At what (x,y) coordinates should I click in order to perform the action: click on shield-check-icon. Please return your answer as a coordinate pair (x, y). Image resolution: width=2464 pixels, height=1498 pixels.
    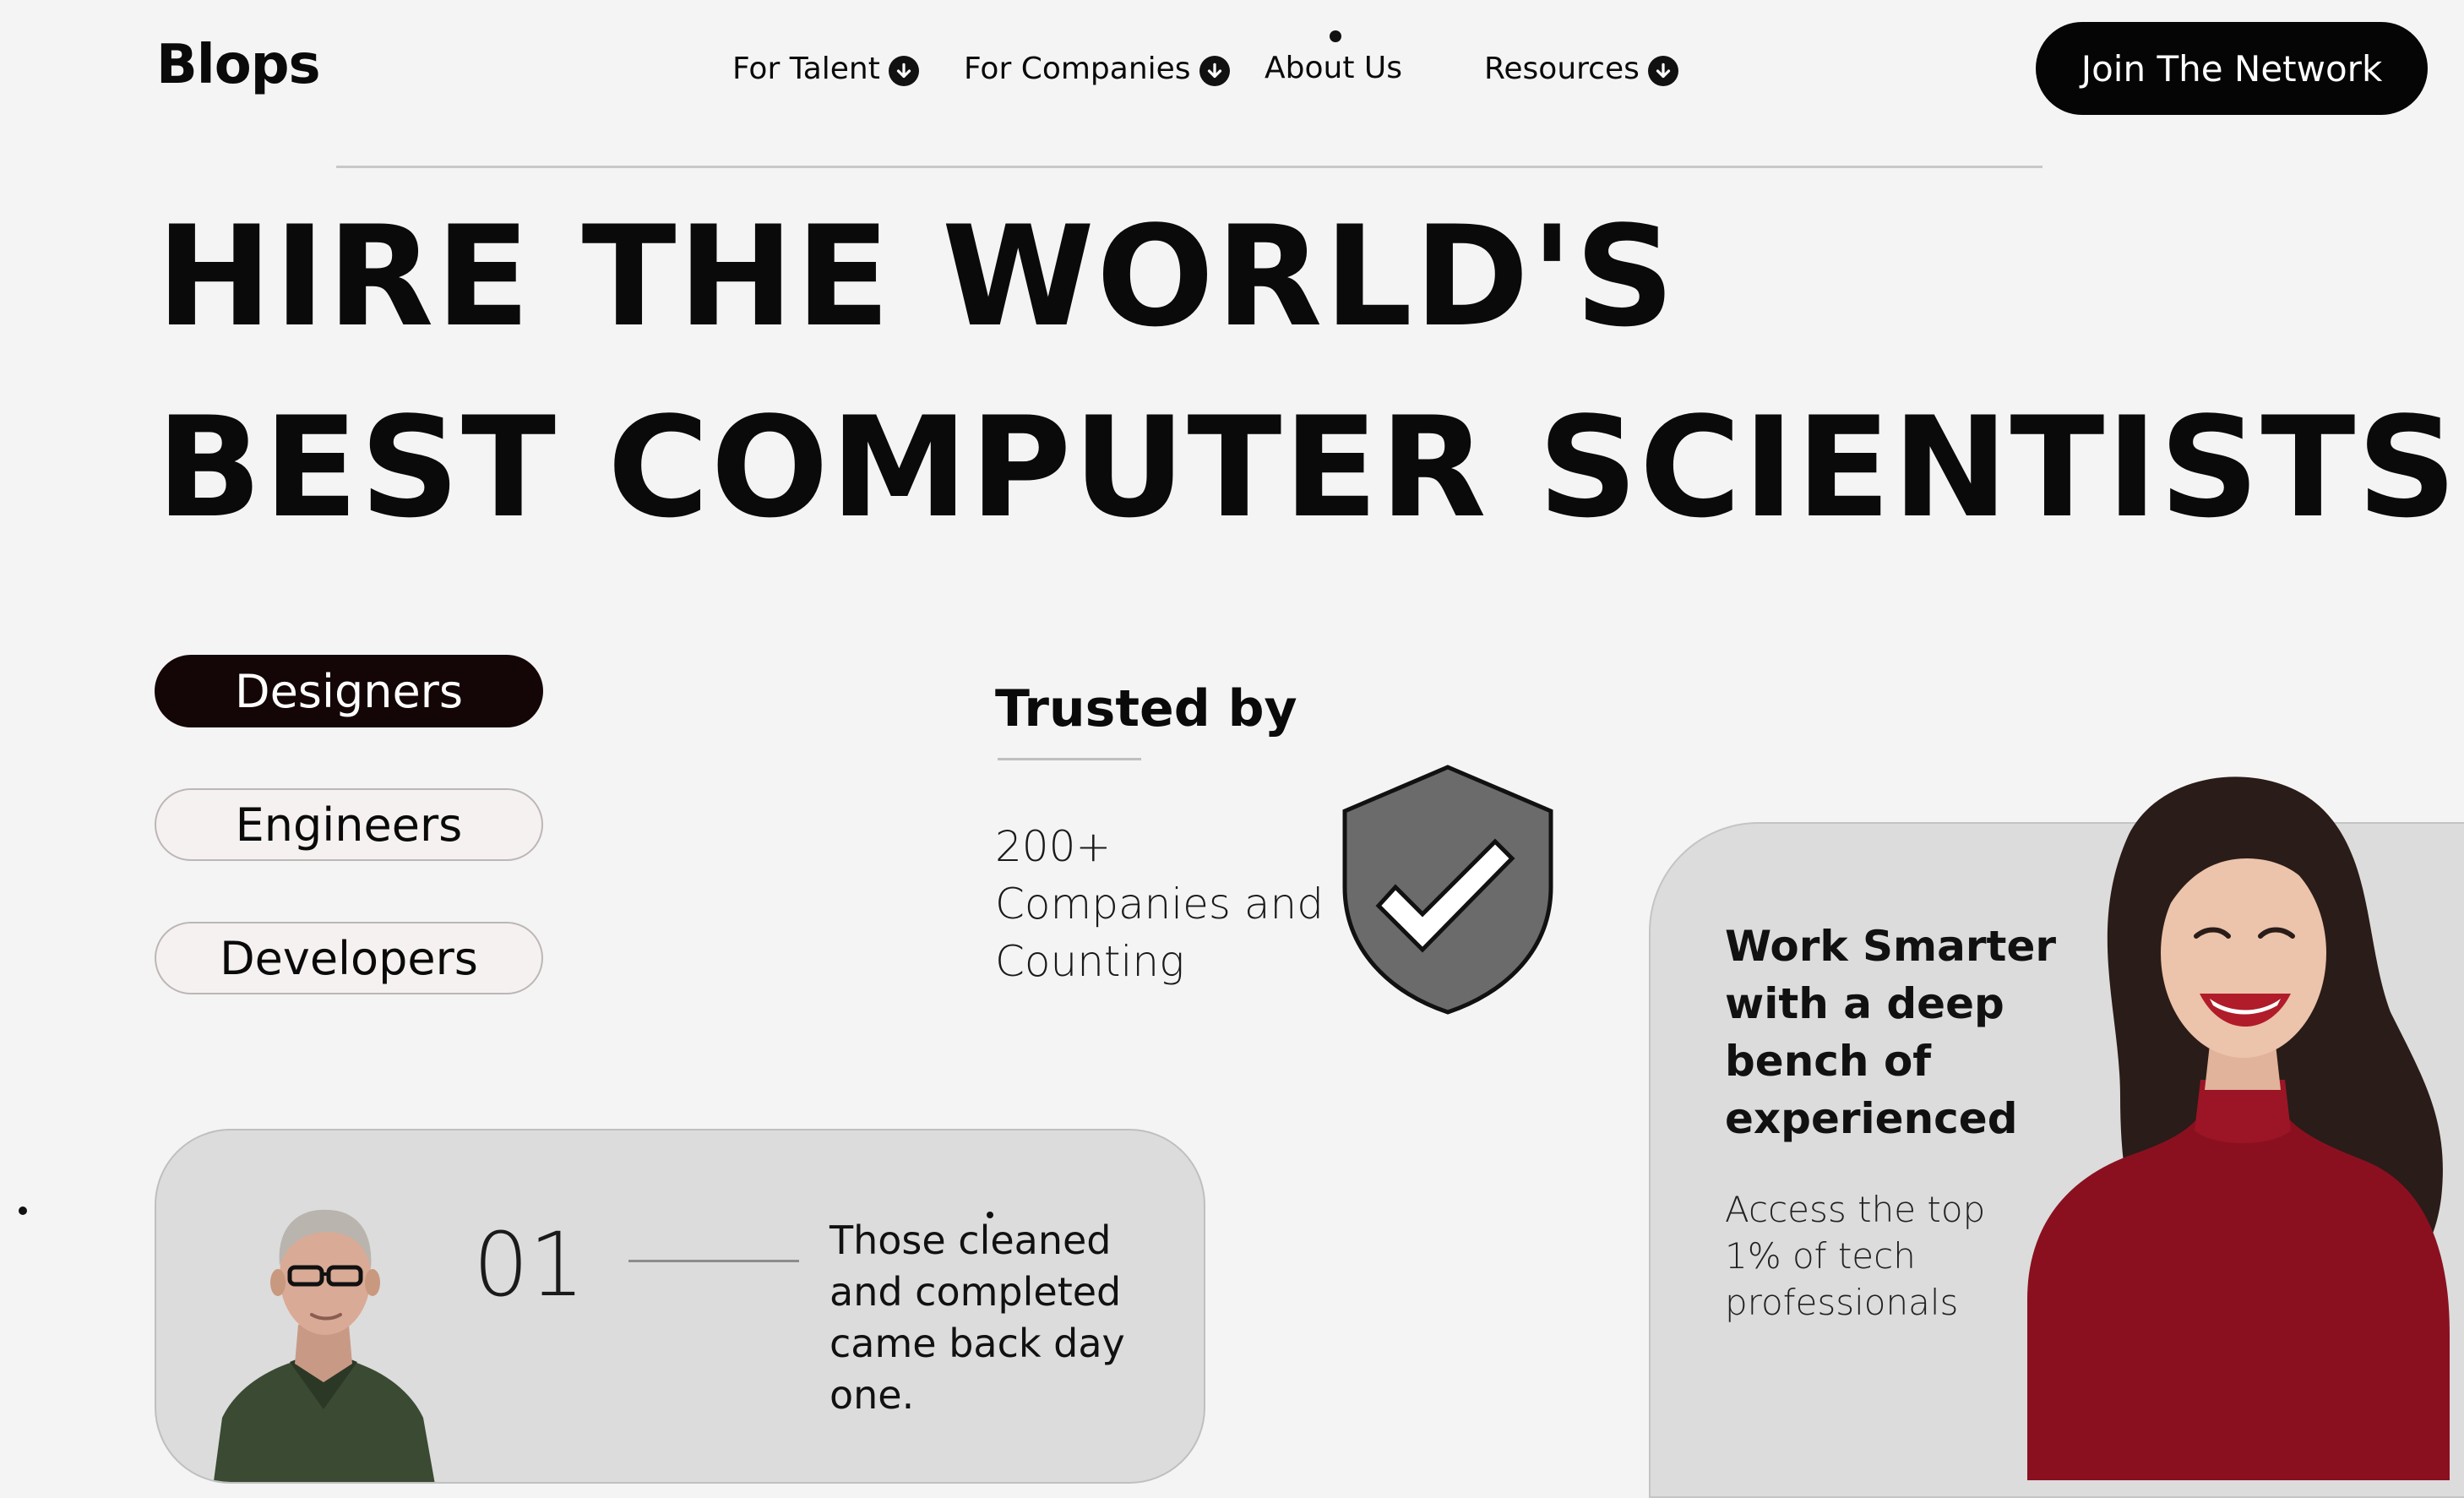
    Looking at the image, I should click on (1447, 890).